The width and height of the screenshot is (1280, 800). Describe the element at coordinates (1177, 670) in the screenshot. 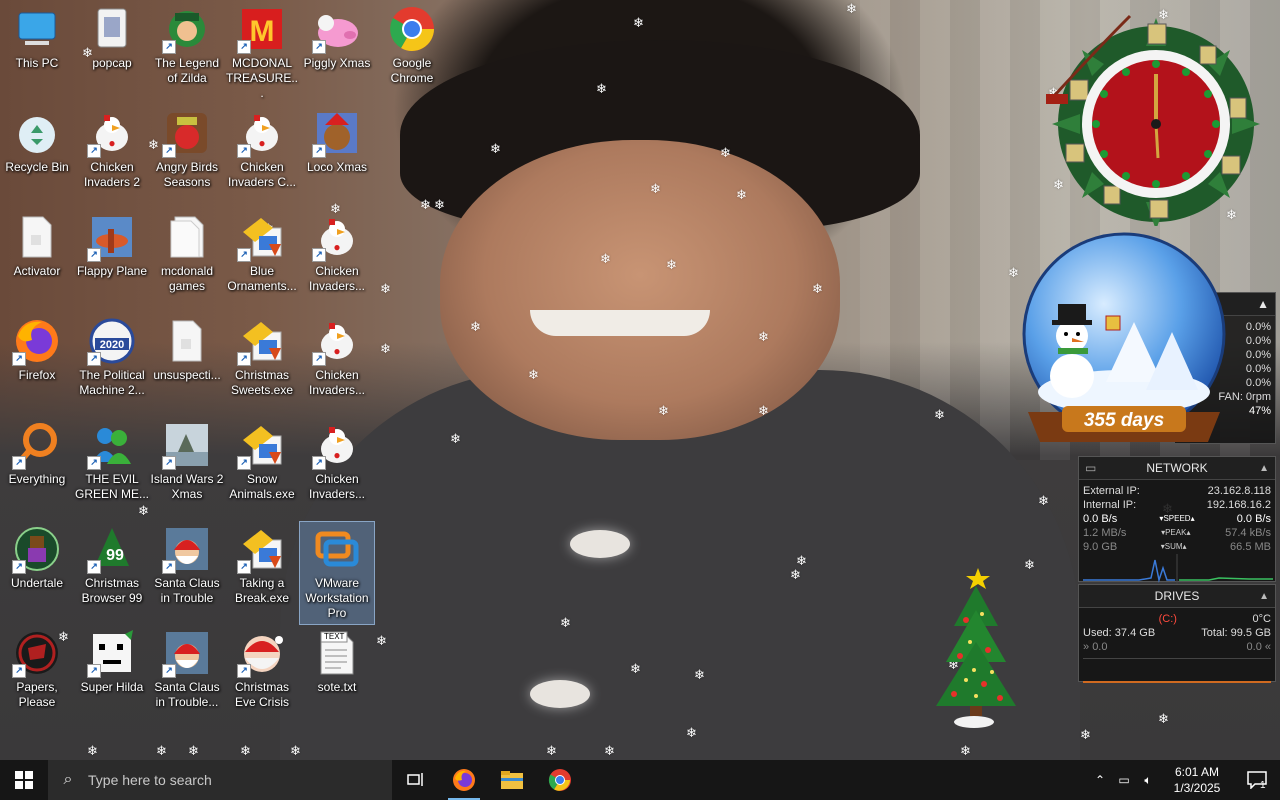

I see `drive-graph` at that location.